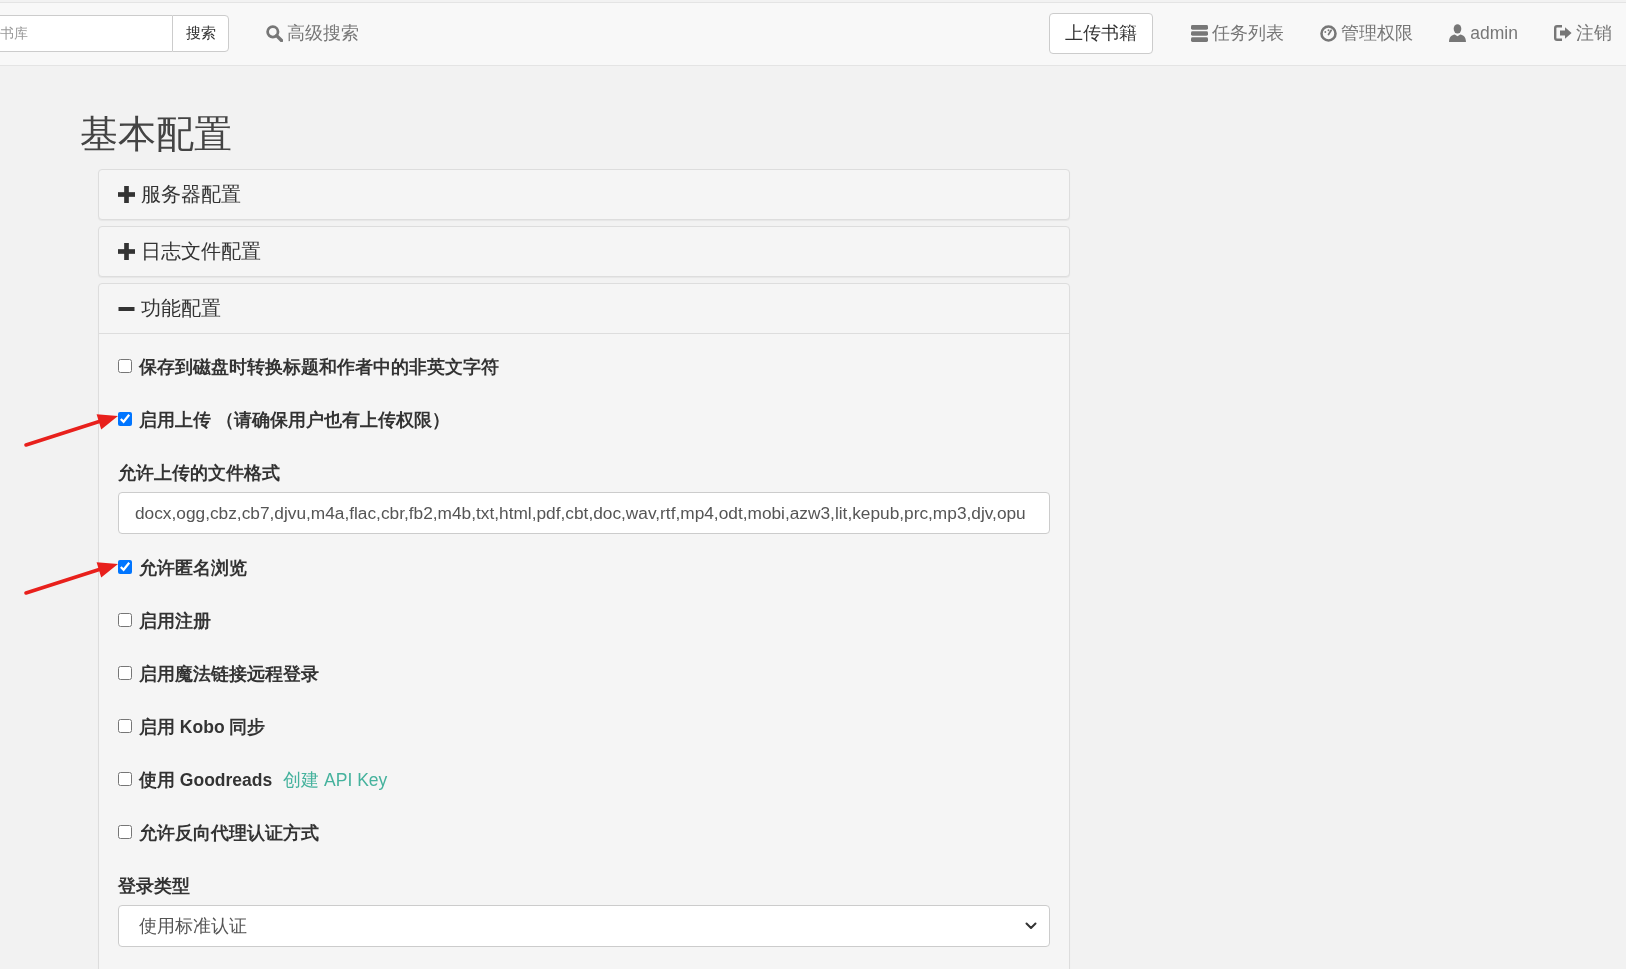 This screenshot has width=1626, height=969. Describe the element at coordinates (202, 727) in the screenshot. I see `checkbox-label: 启用 Kobo 同步` at that location.